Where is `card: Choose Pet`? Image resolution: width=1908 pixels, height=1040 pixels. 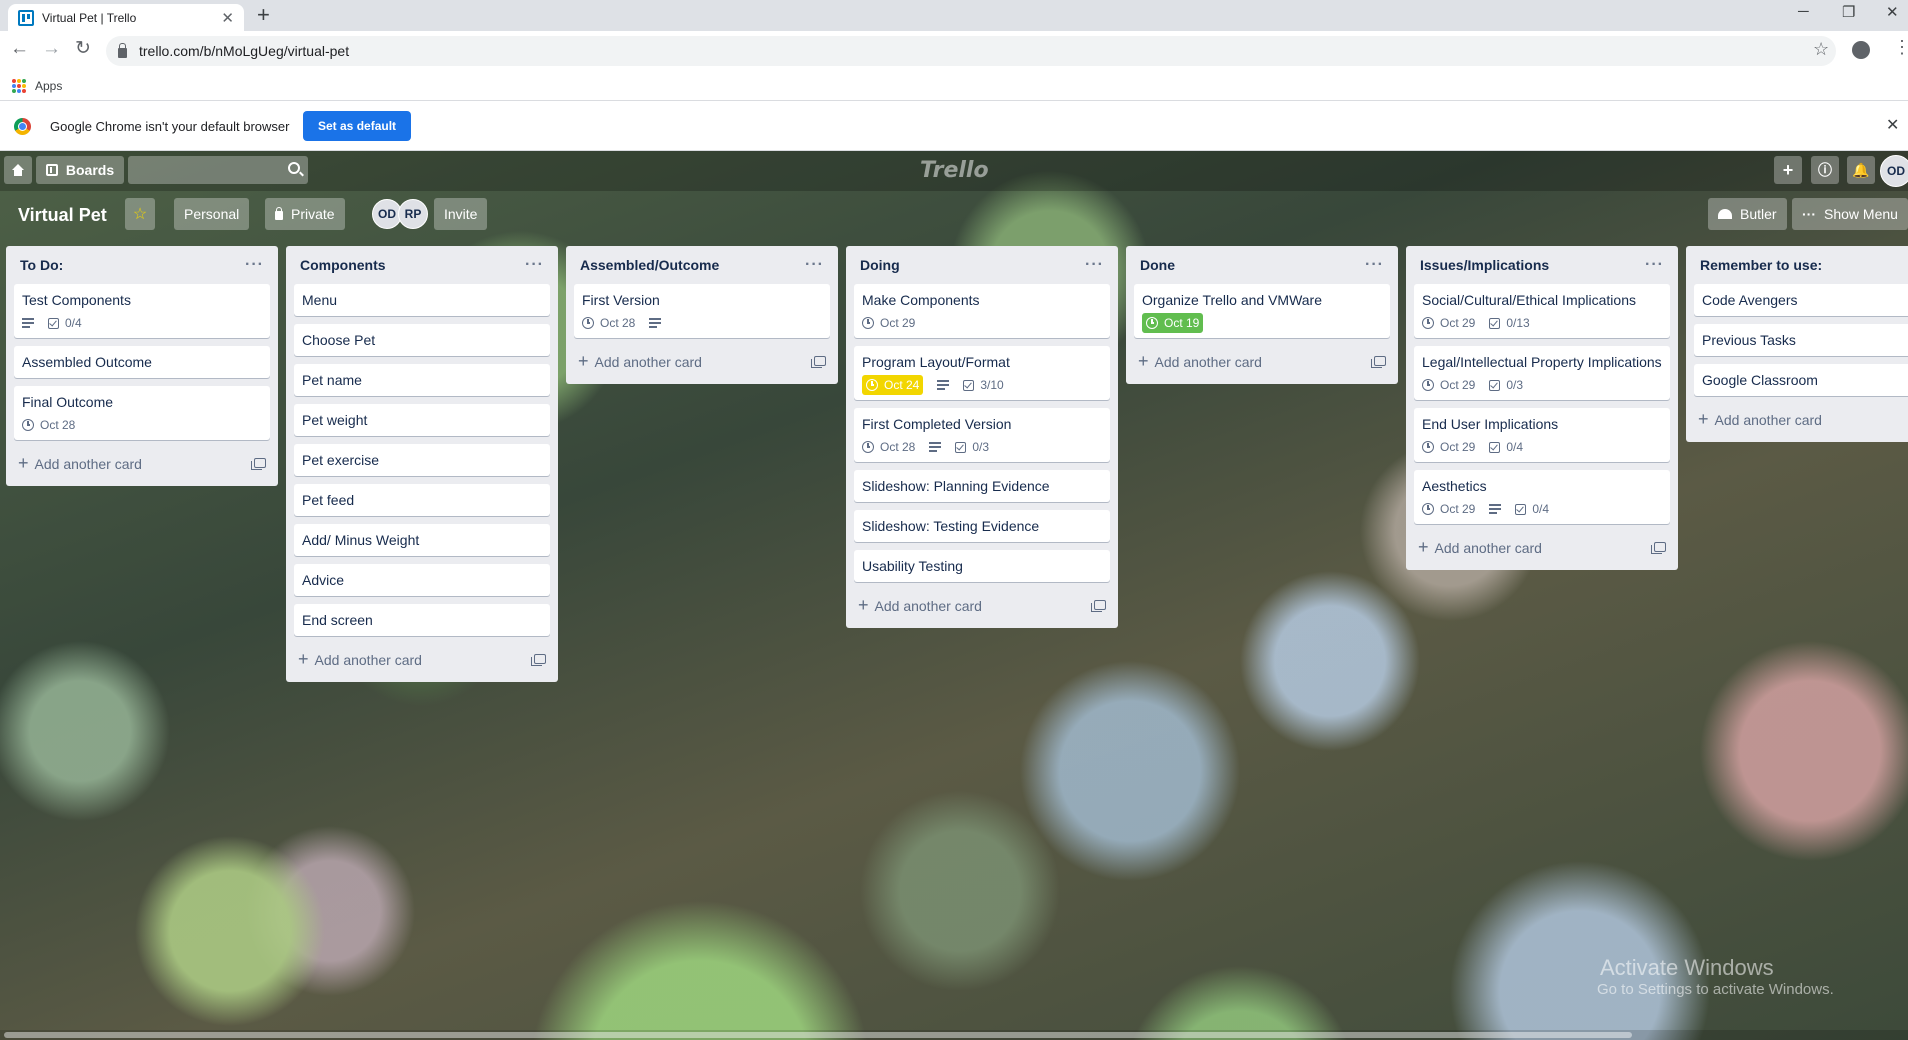 card: Choose Pet is located at coordinates (422, 340).